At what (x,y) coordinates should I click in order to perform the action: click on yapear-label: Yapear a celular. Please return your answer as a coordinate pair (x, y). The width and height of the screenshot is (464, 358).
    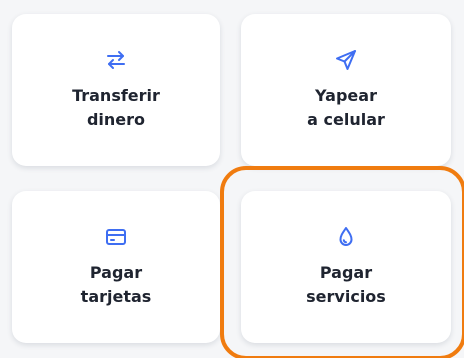
    Looking at the image, I should click on (346, 107).